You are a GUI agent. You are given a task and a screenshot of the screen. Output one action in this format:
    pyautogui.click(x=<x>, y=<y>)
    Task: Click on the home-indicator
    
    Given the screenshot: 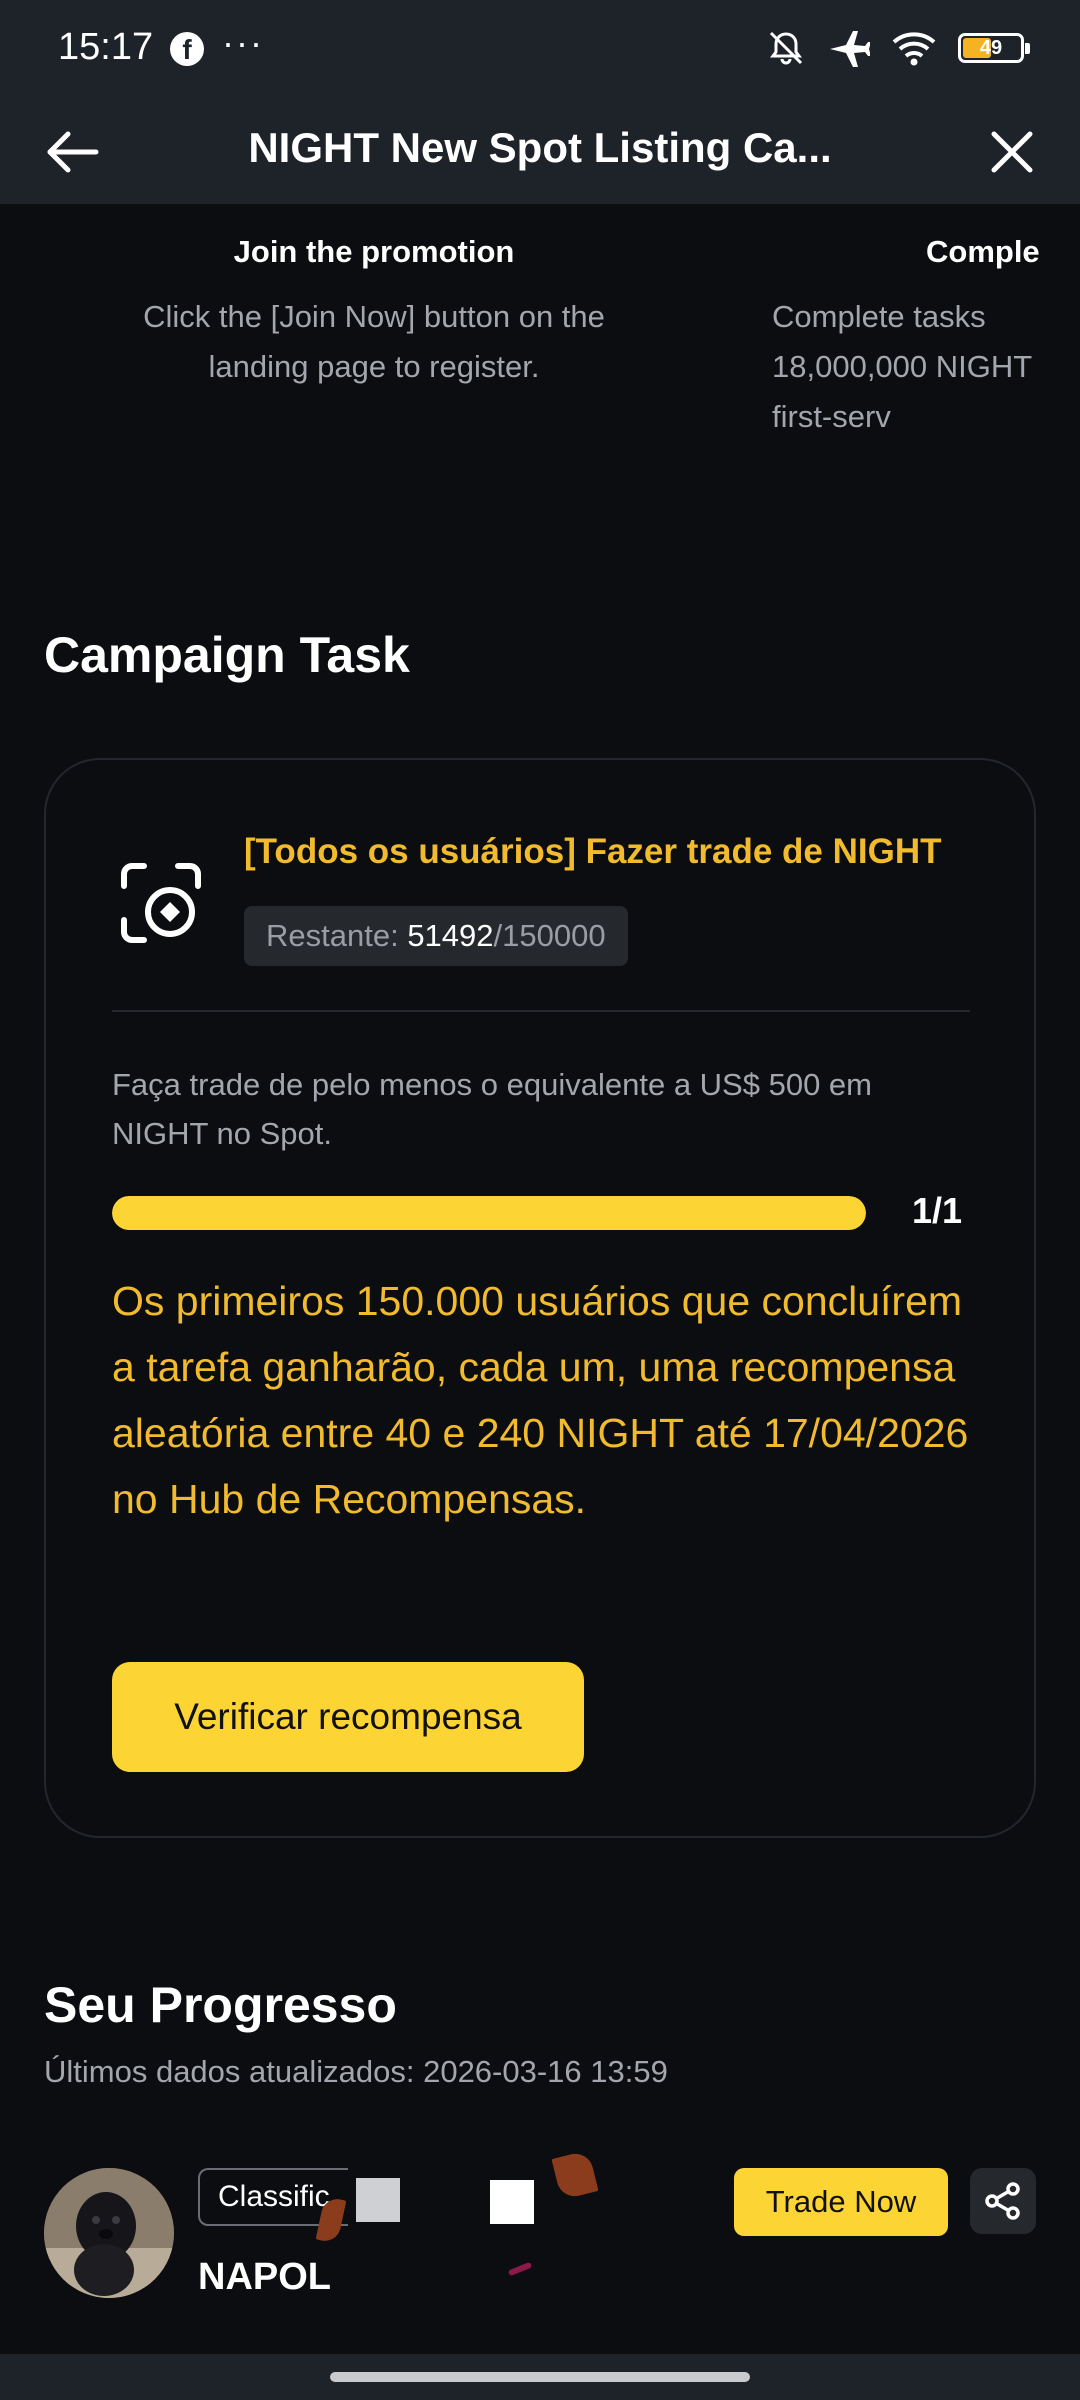 What is the action you would take?
    pyautogui.click(x=540, y=2377)
    